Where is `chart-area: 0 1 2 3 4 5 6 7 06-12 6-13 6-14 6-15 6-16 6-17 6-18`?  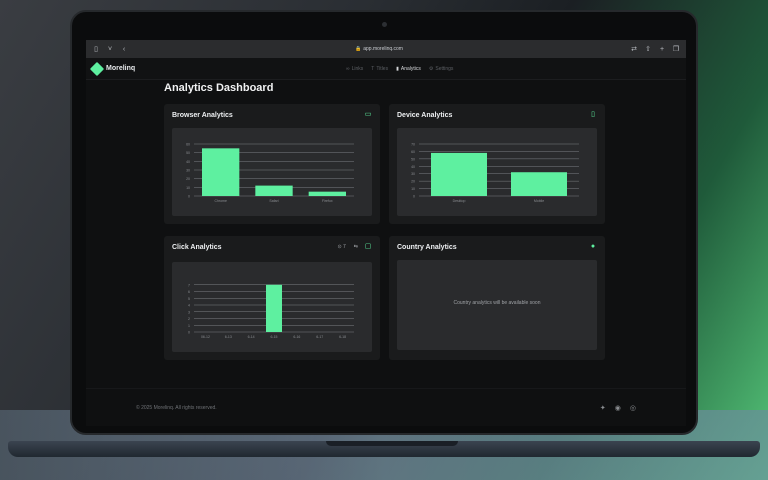 chart-area: 0 1 2 3 4 5 6 7 06-12 6-13 6-14 6-15 6-16 6-17 6-18 is located at coordinates (272, 307).